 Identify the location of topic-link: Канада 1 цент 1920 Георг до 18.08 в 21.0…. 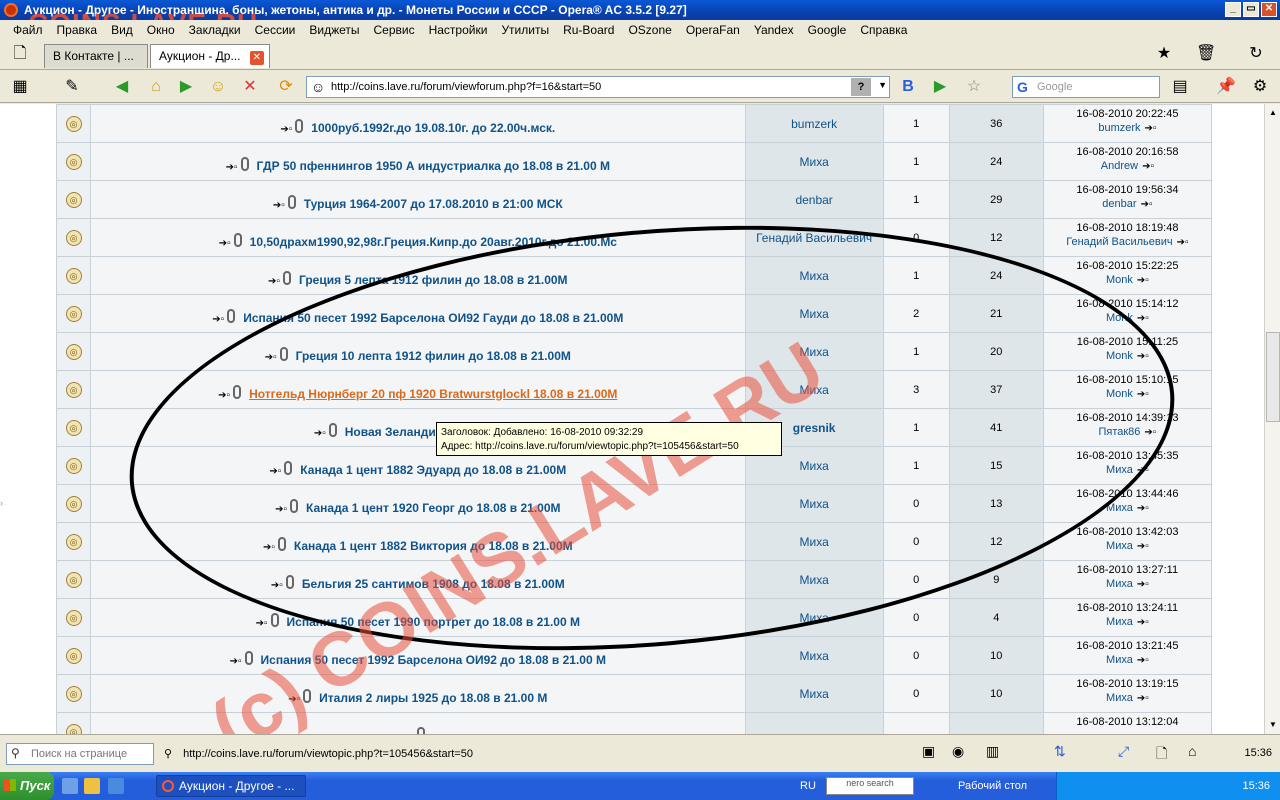
(433, 508).